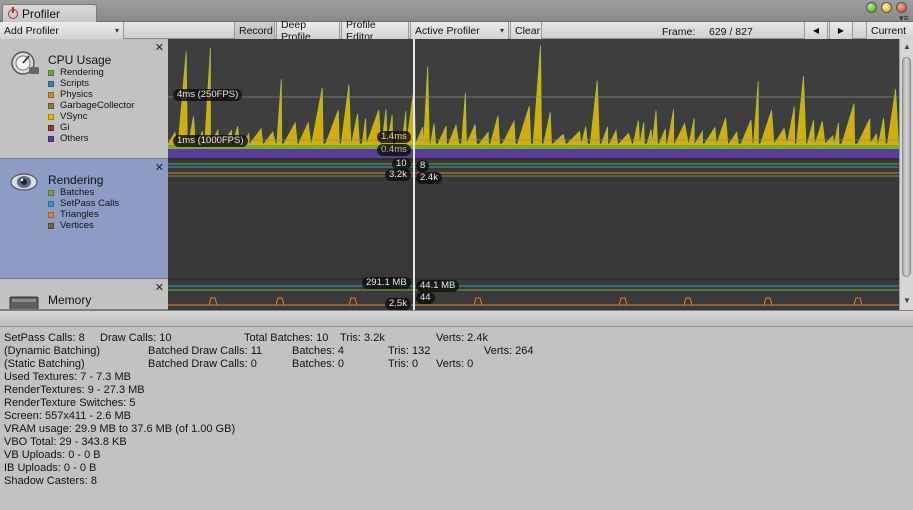 The image size is (913, 510). I want to click on cpu-legend-item: Others, so click(91, 138).